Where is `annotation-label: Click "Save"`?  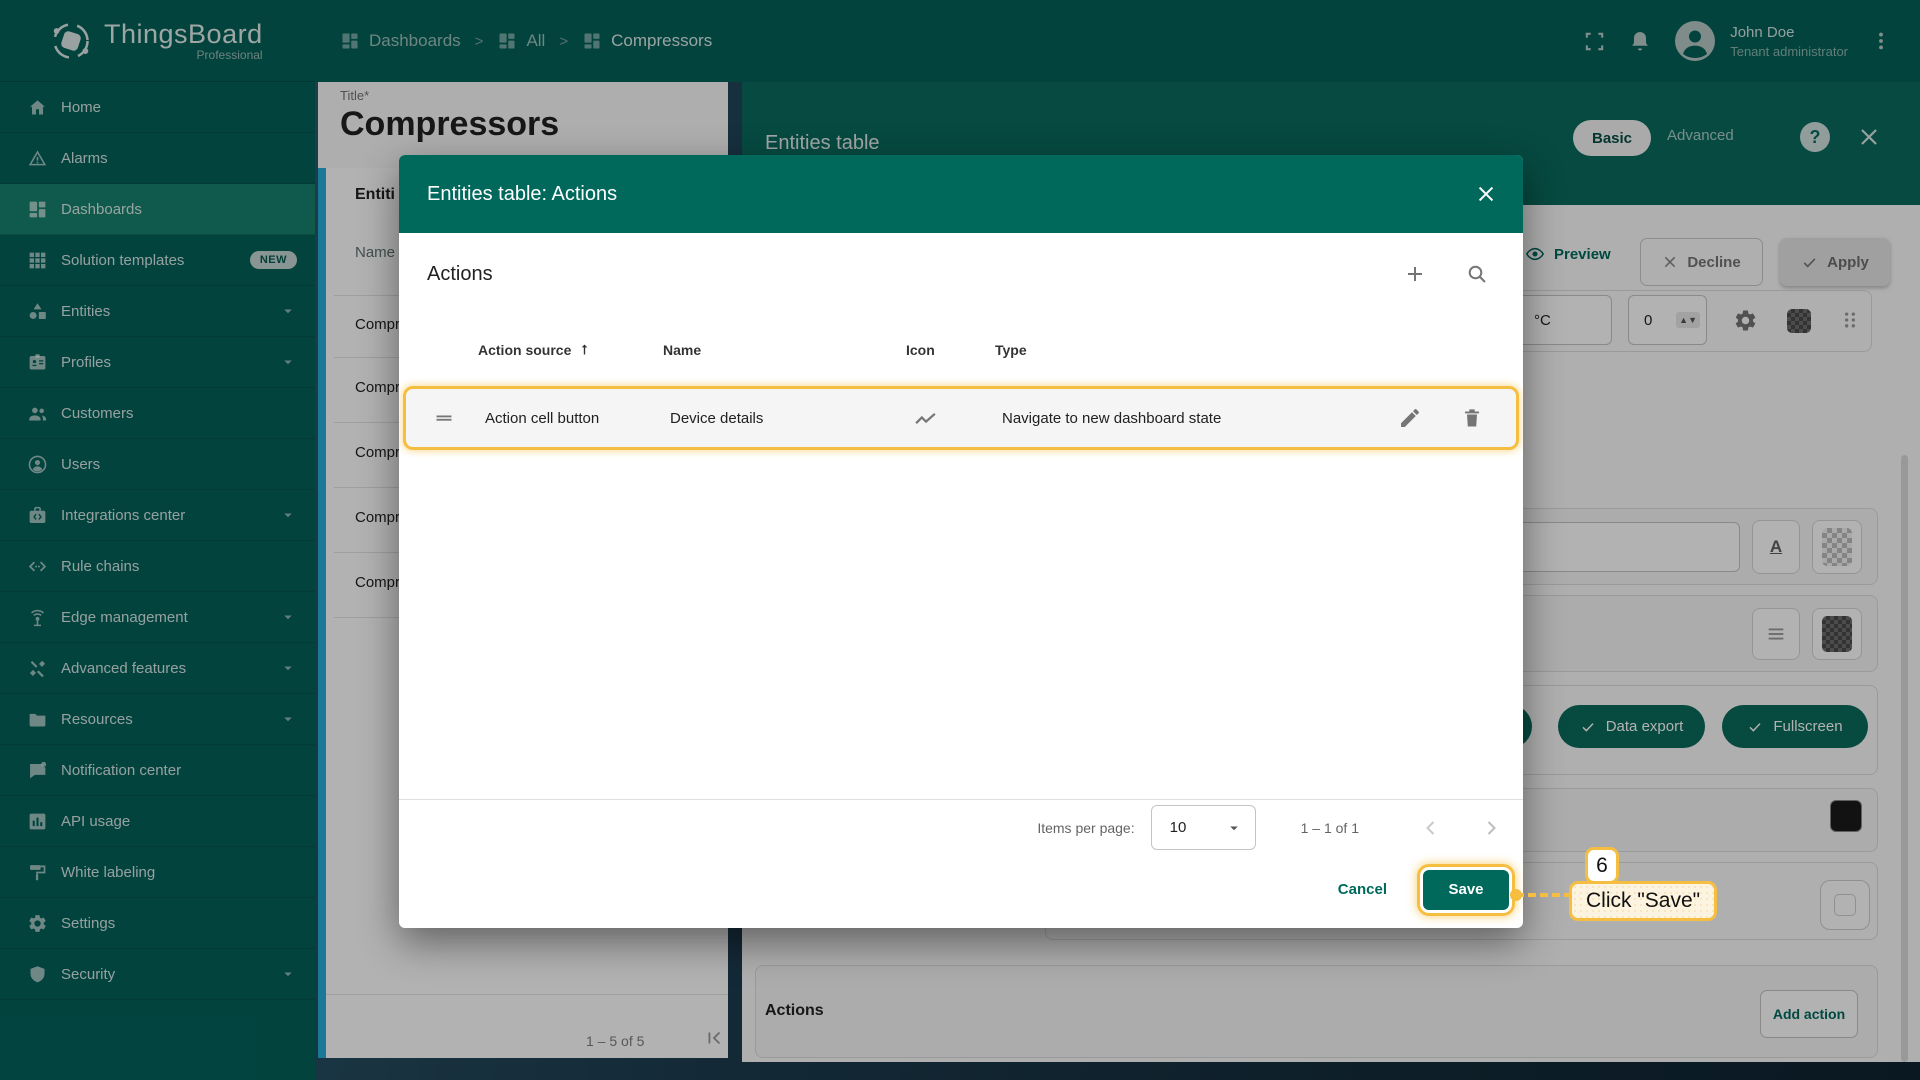 annotation-label: Click "Save" is located at coordinates (1643, 901).